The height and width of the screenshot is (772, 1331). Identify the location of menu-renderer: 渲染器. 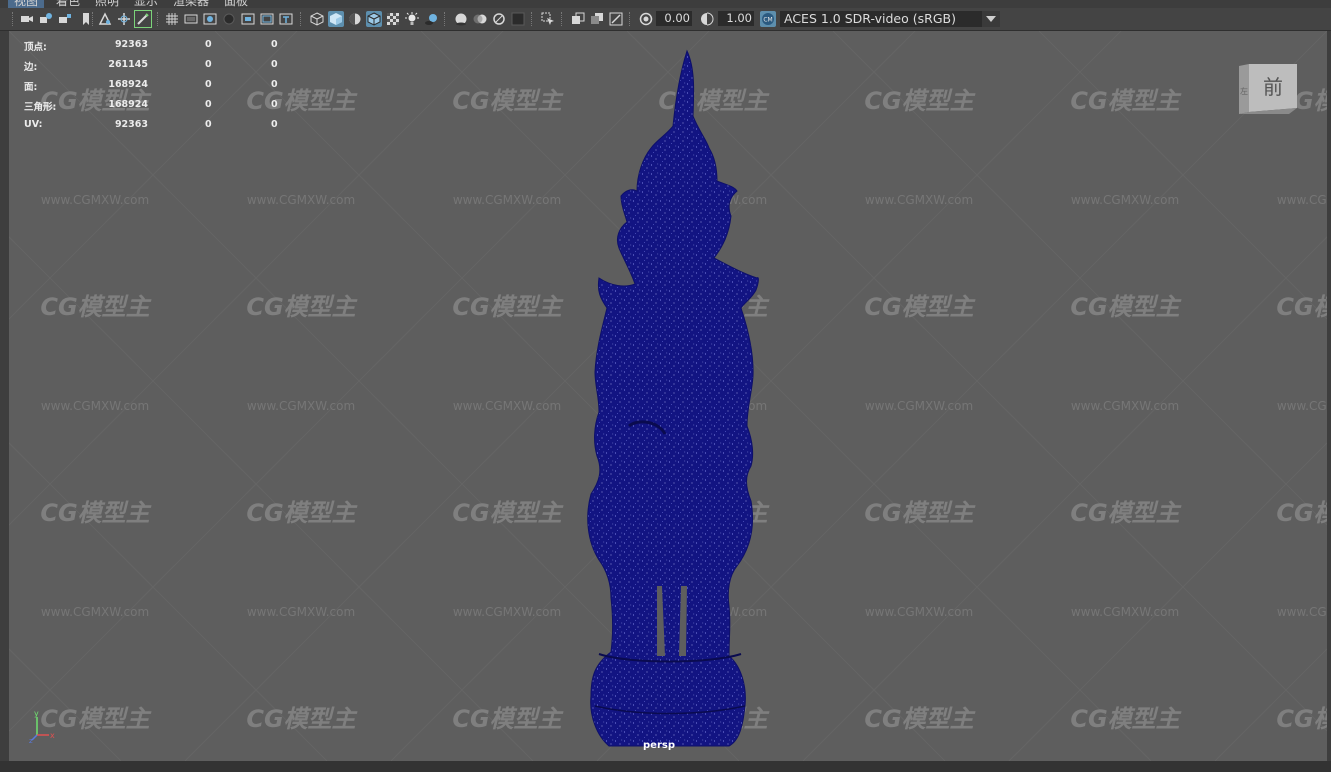
(191, 4).